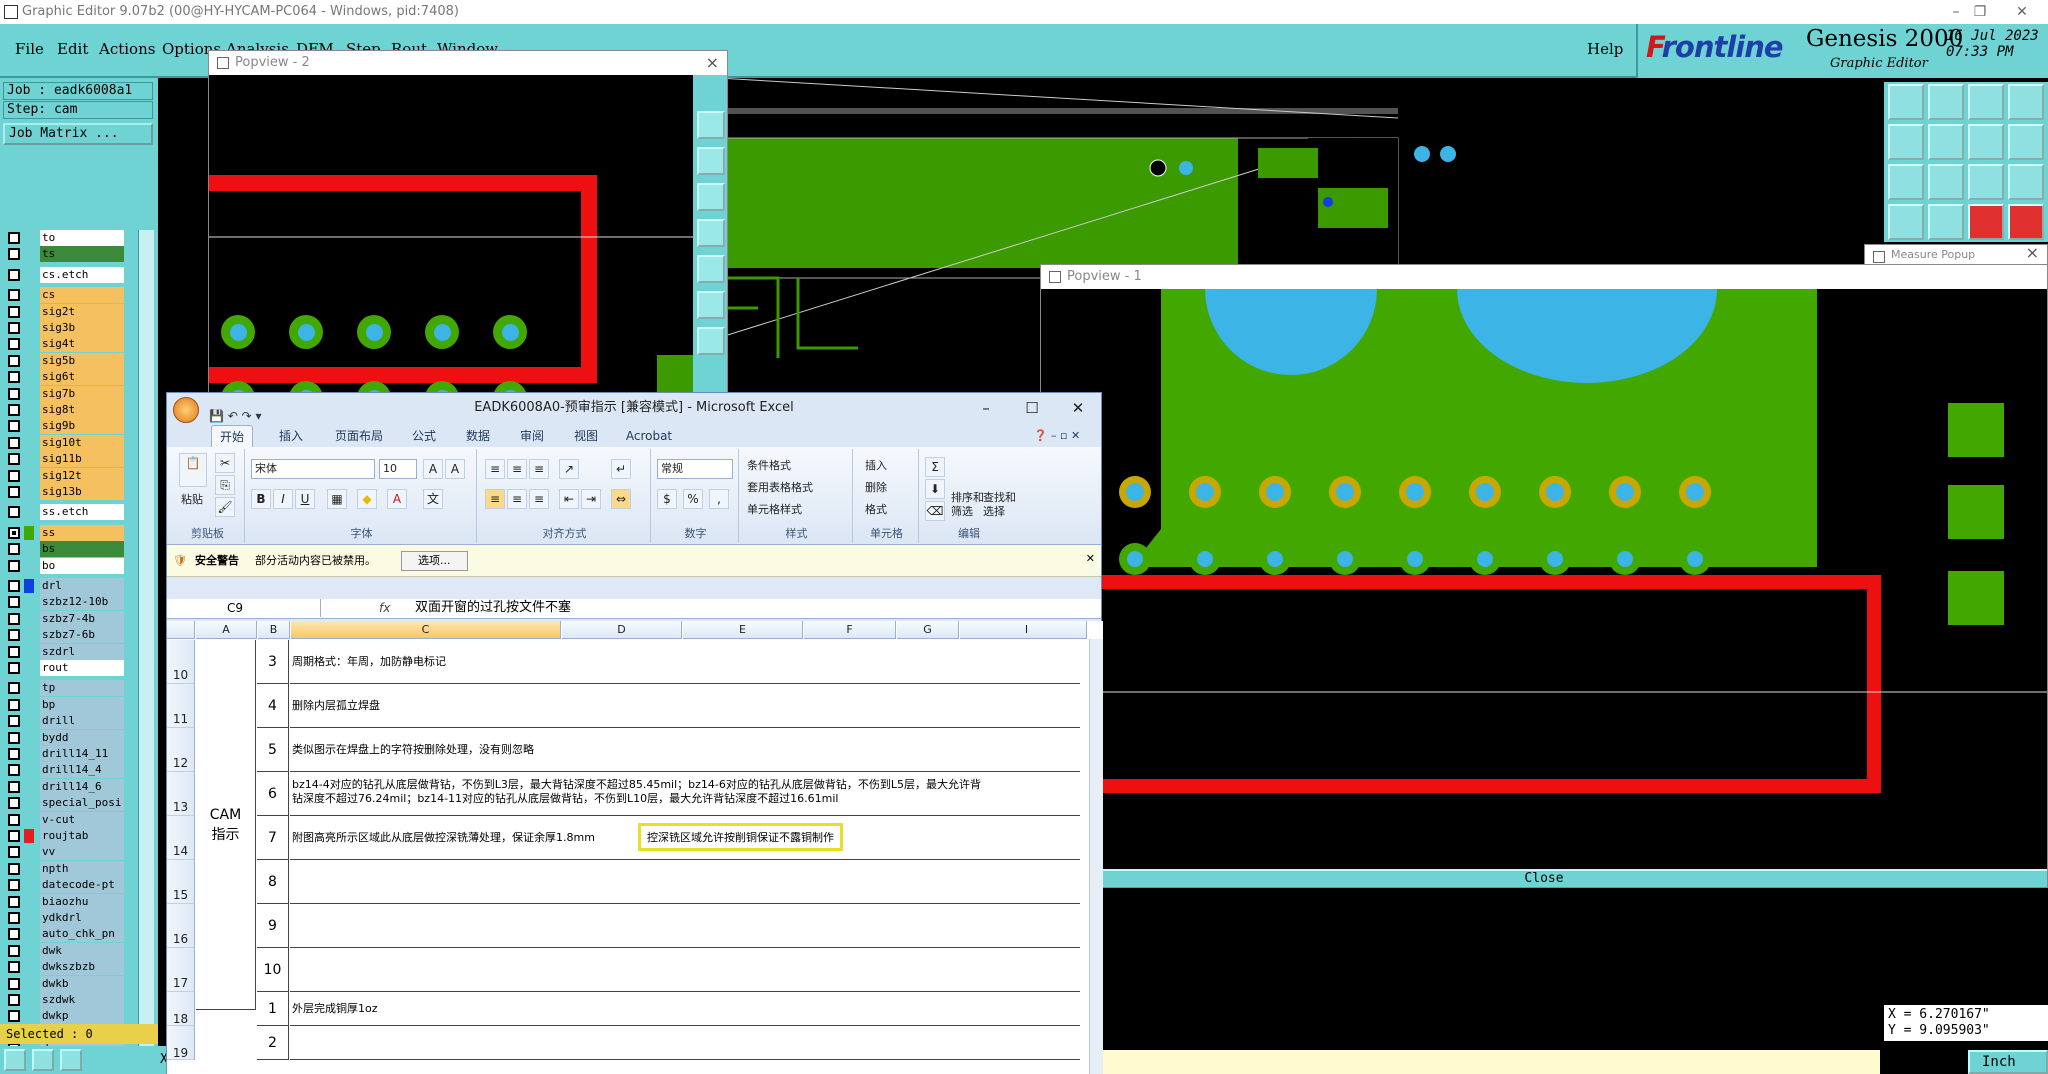 This screenshot has width=2048, height=1074. Describe the element at coordinates (66, 492) in the screenshot. I see `layer-row: sig13b` at that location.